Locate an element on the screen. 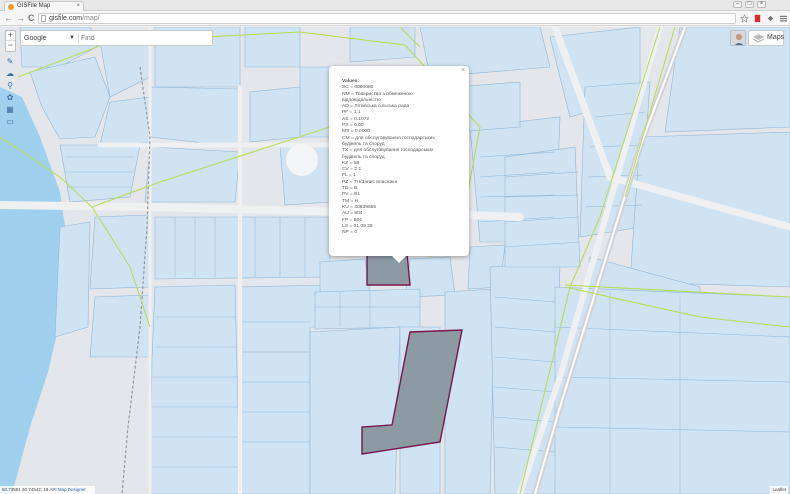 Image resolution: width=790 pixels, height=494 pixels. chevron-down-icon: ▼ is located at coordinates (72, 38).